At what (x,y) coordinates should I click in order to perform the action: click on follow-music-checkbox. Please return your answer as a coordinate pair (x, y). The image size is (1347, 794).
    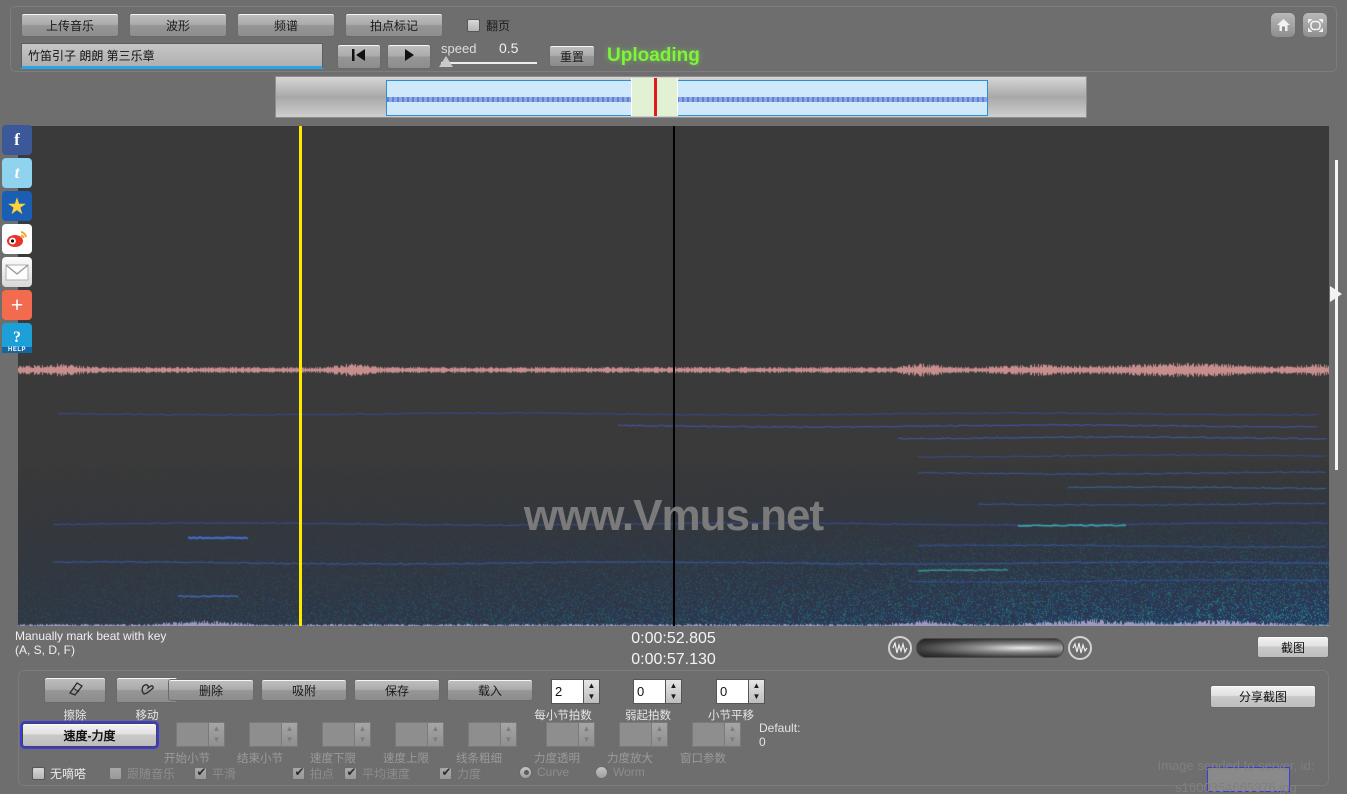
    Looking at the image, I should click on (115, 773).